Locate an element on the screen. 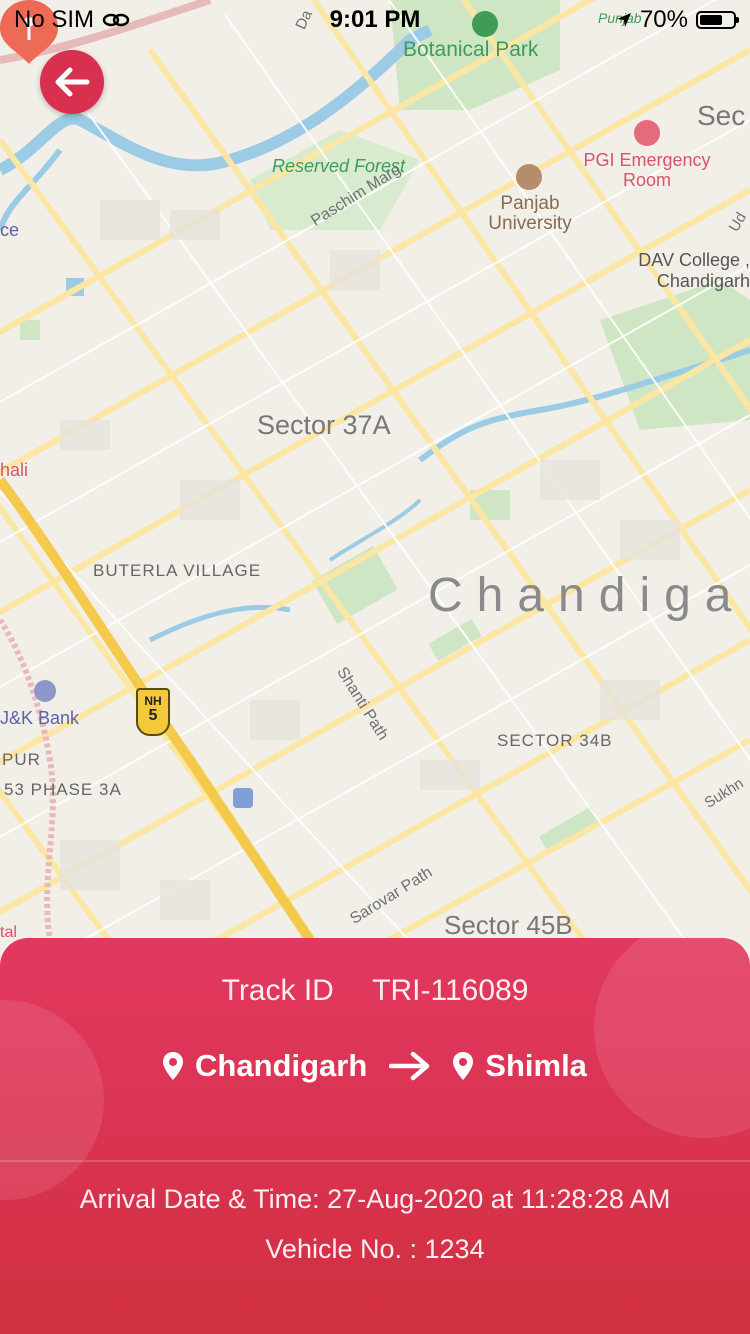 The width and height of the screenshot is (750, 1334). map-label-ce-partial: ce is located at coordinates (10, 230).